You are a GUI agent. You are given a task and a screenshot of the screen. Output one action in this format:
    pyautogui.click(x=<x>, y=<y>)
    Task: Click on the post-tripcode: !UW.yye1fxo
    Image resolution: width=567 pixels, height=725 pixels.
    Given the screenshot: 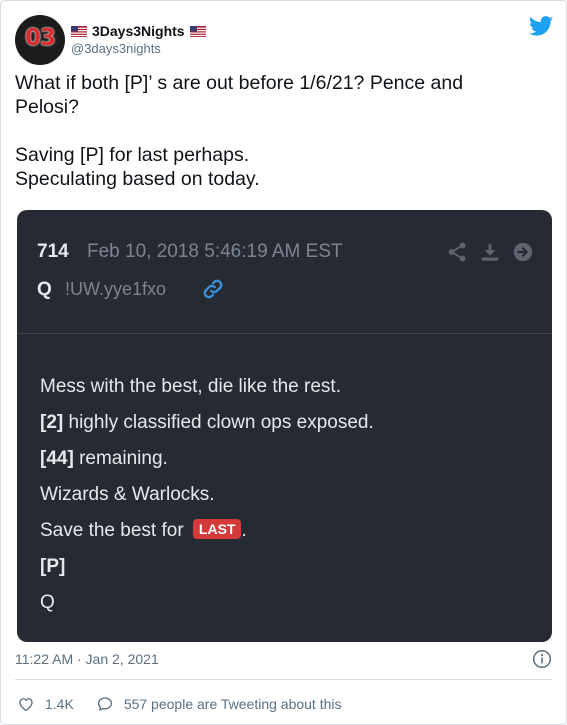 What is the action you would take?
    pyautogui.click(x=116, y=289)
    